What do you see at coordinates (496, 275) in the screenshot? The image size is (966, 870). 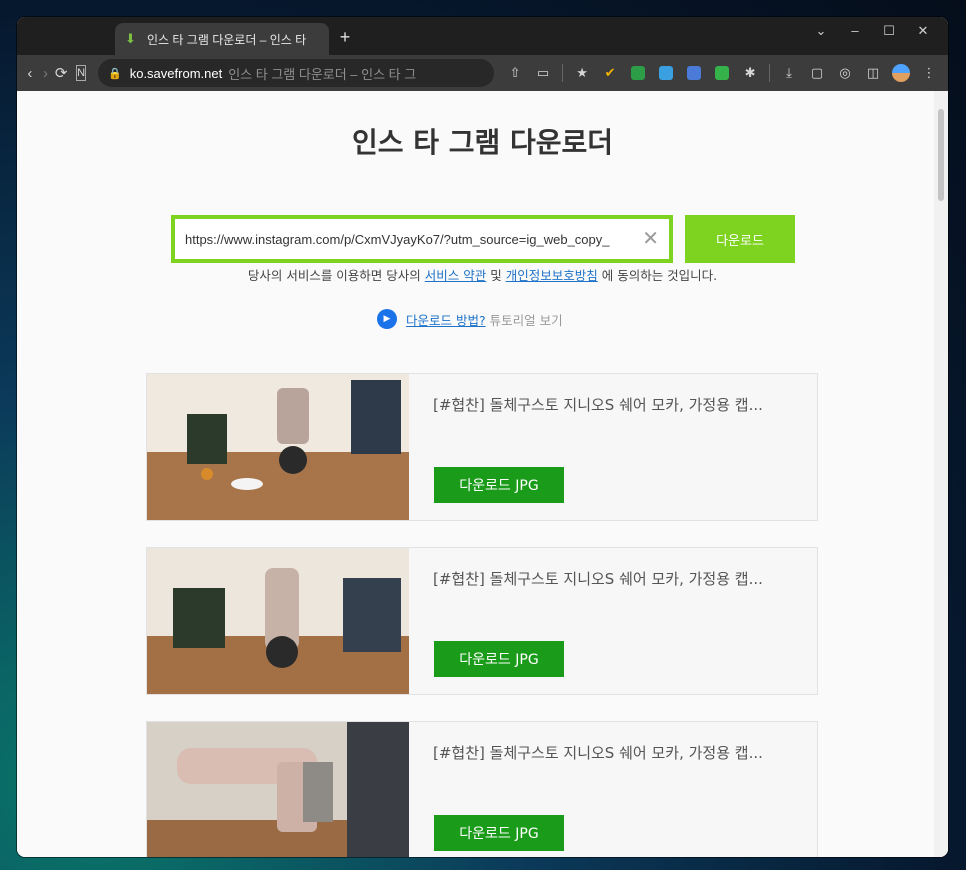 I see `terms-middle: 및` at bounding box center [496, 275].